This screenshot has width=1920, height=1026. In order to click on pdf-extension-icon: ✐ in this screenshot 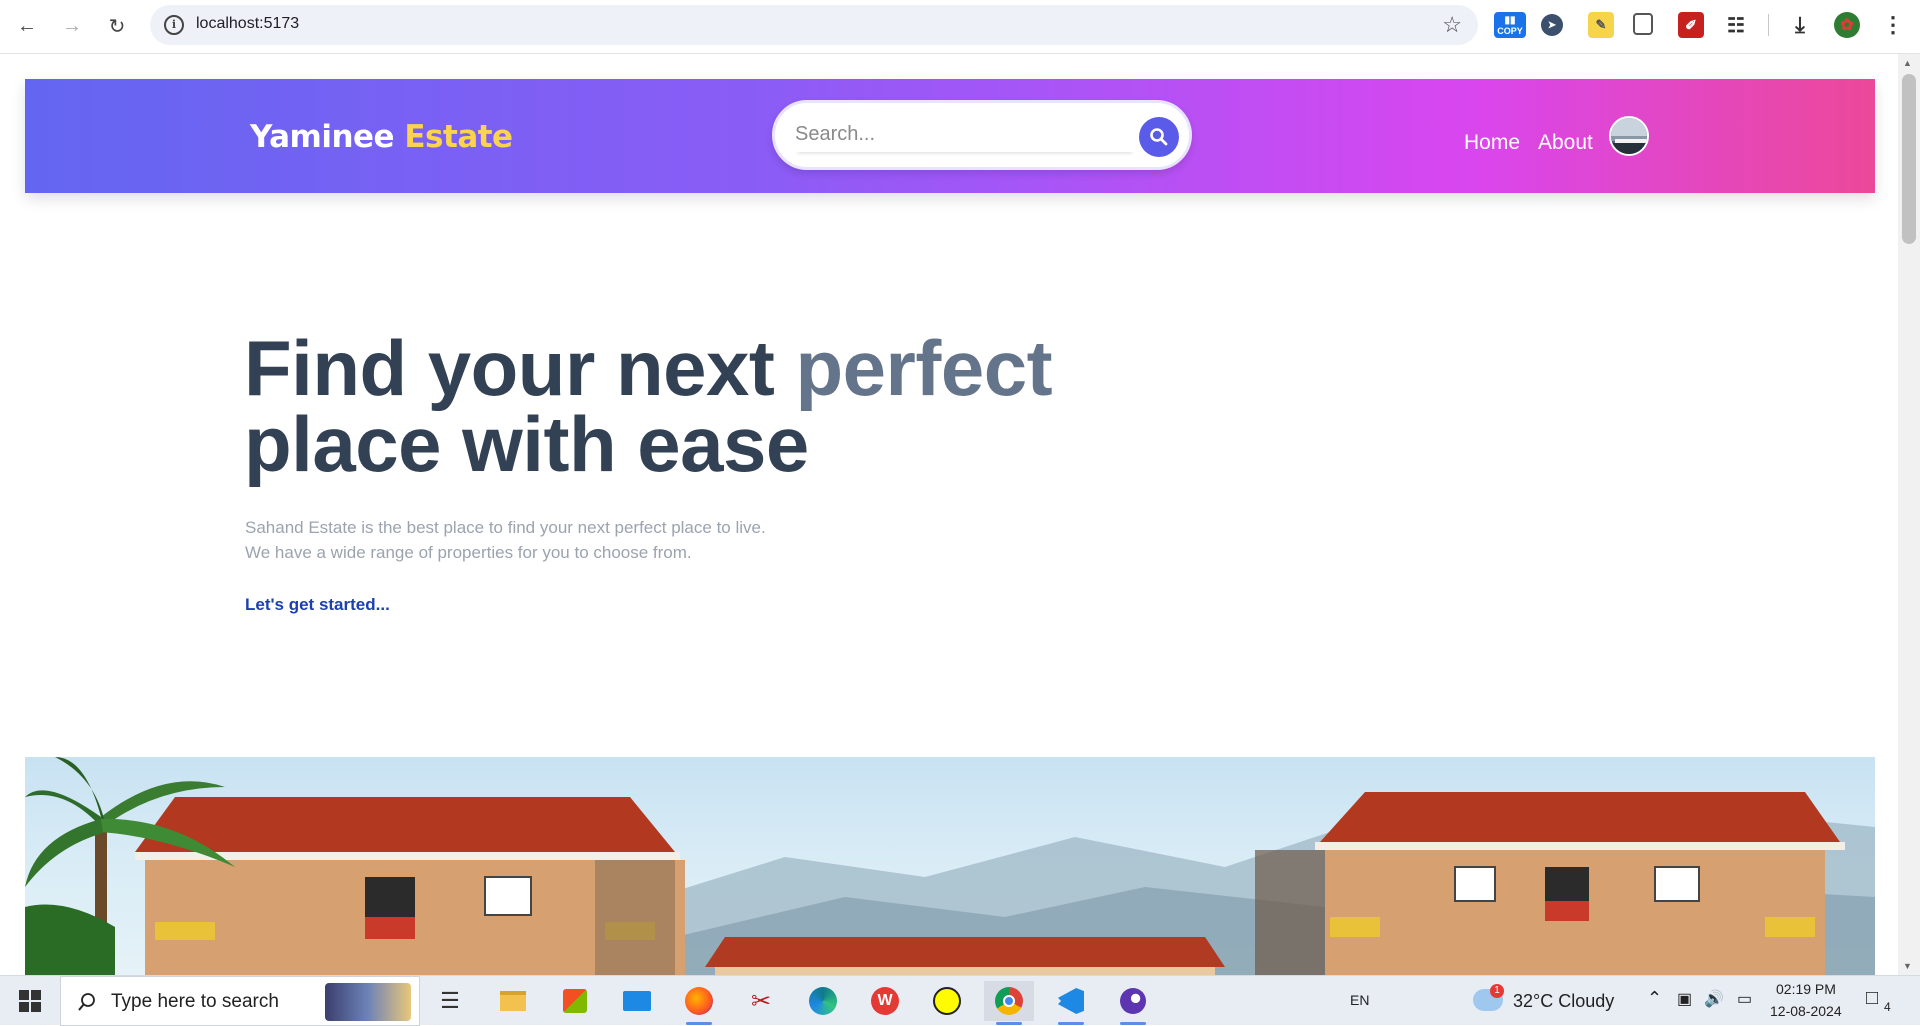, I will do `click(1691, 25)`.